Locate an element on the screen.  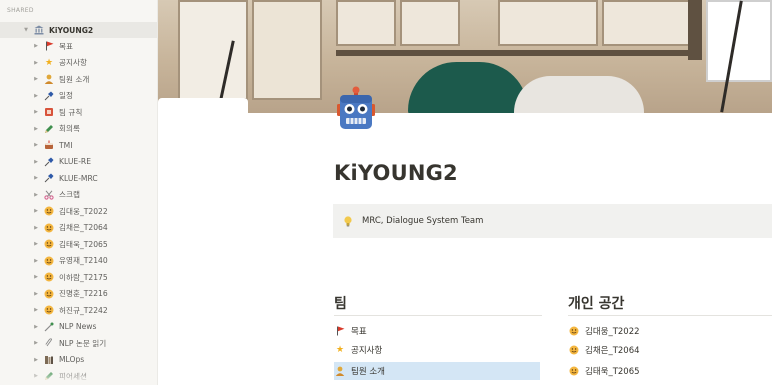
sidebar-item: ▶ KLUE-MRC is located at coordinates (78, 178).